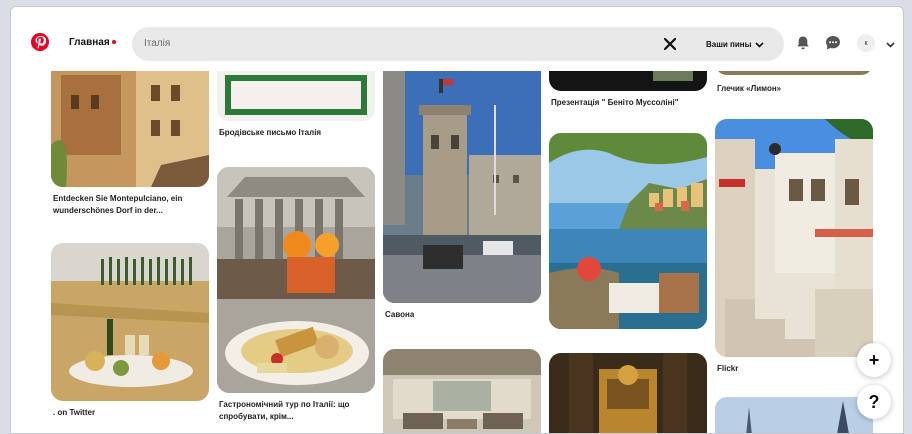  I want to click on clear-search-icon, so click(670, 44).